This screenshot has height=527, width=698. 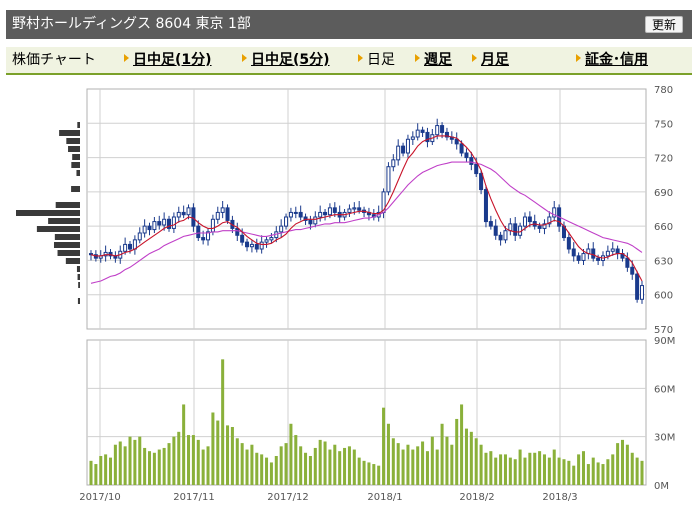 What do you see at coordinates (661, 486) in the screenshot?
I see `volume-tick-label: 0M` at bounding box center [661, 486].